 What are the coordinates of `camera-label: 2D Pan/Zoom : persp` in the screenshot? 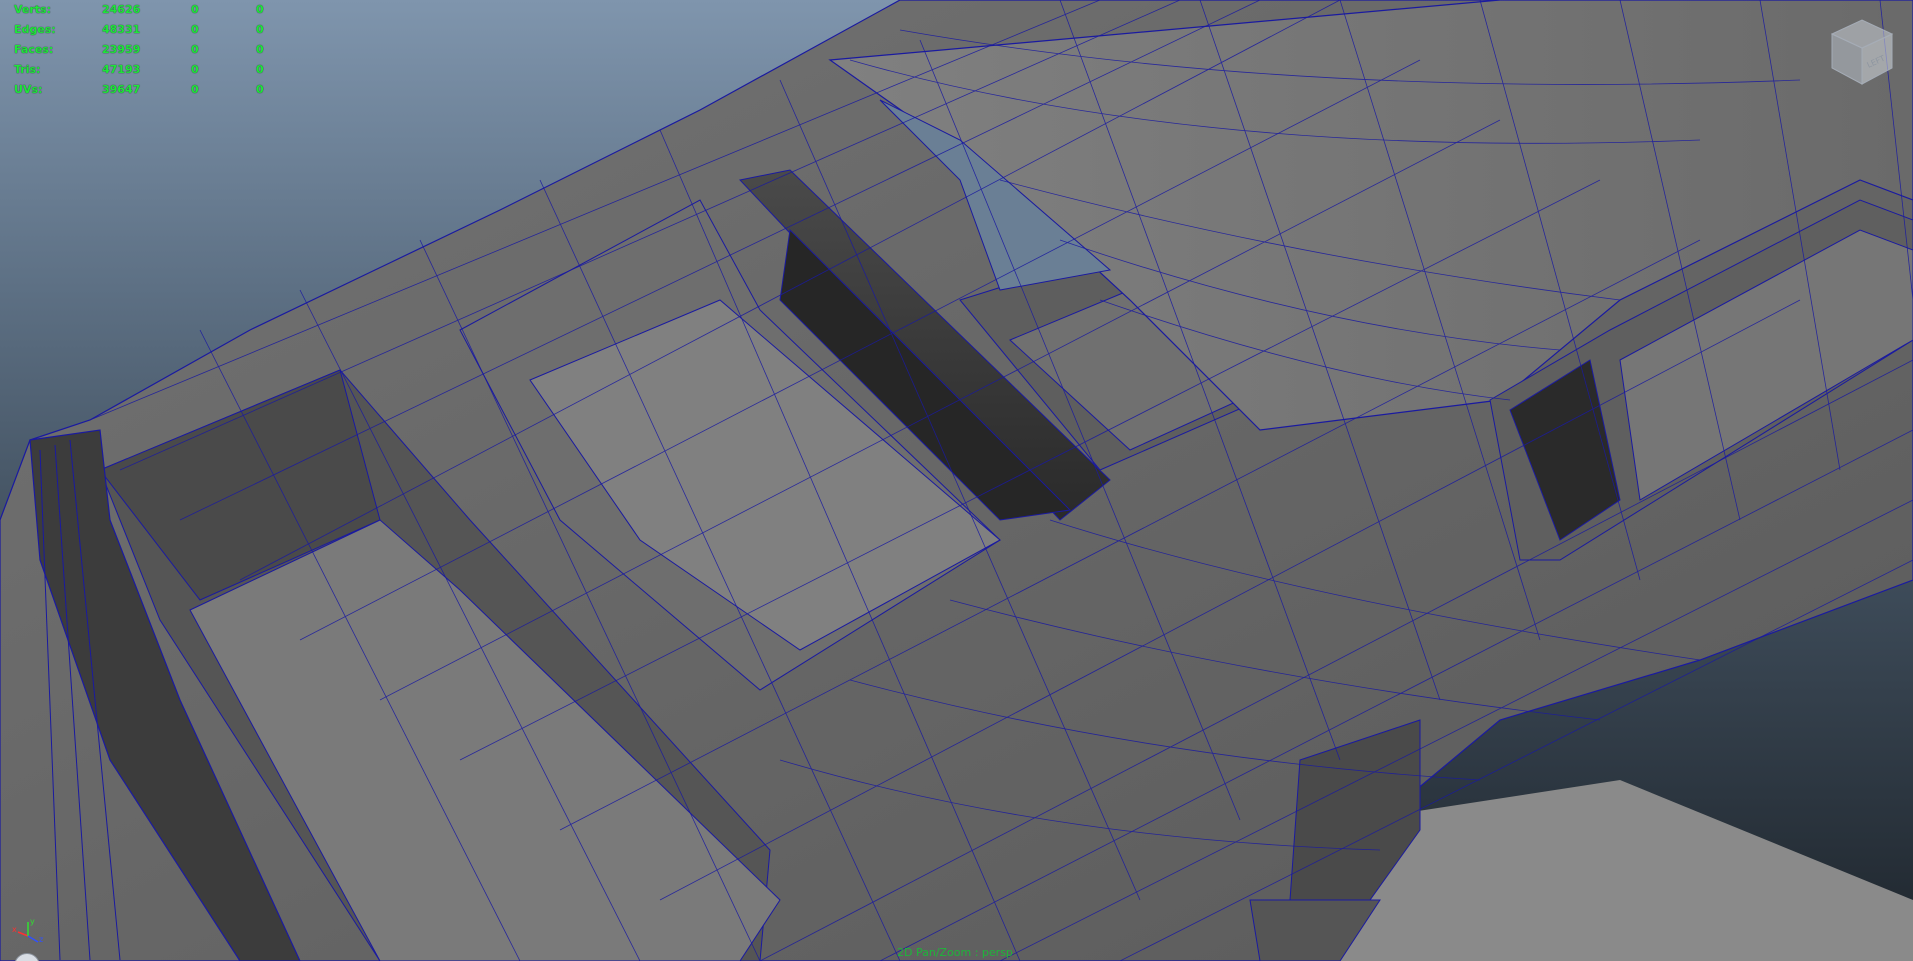 It's located at (955, 952).